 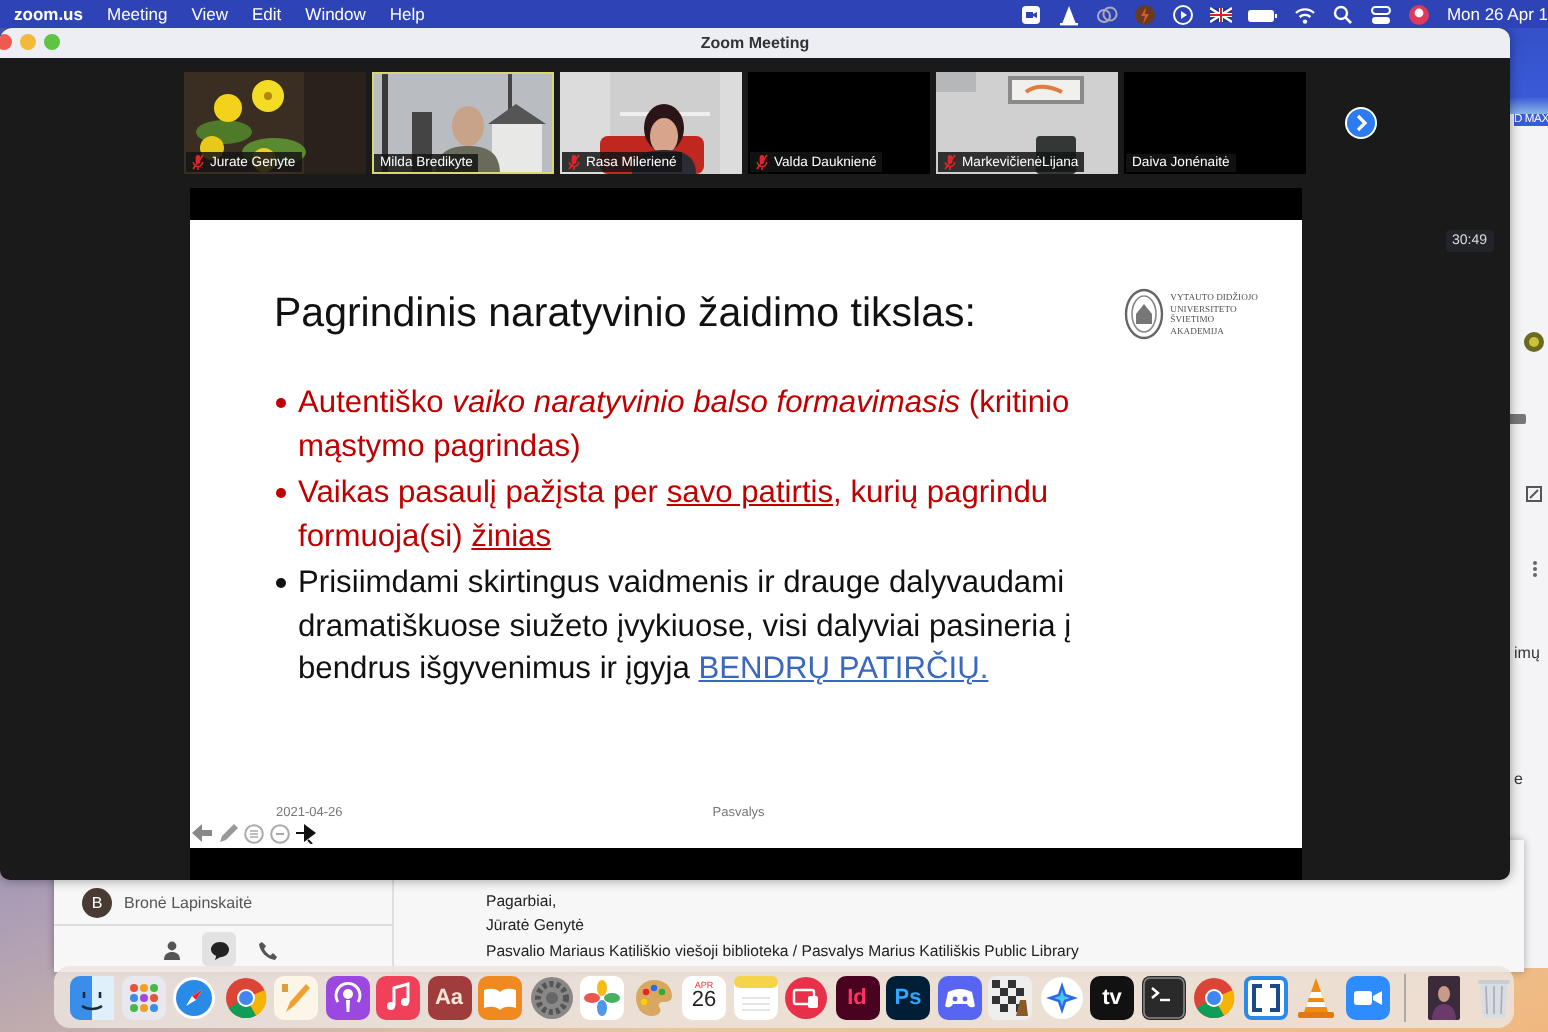 What do you see at coordinates (398, 997) in the screenshot?
I see `music-note-icon` at bounding box center [398, 997].